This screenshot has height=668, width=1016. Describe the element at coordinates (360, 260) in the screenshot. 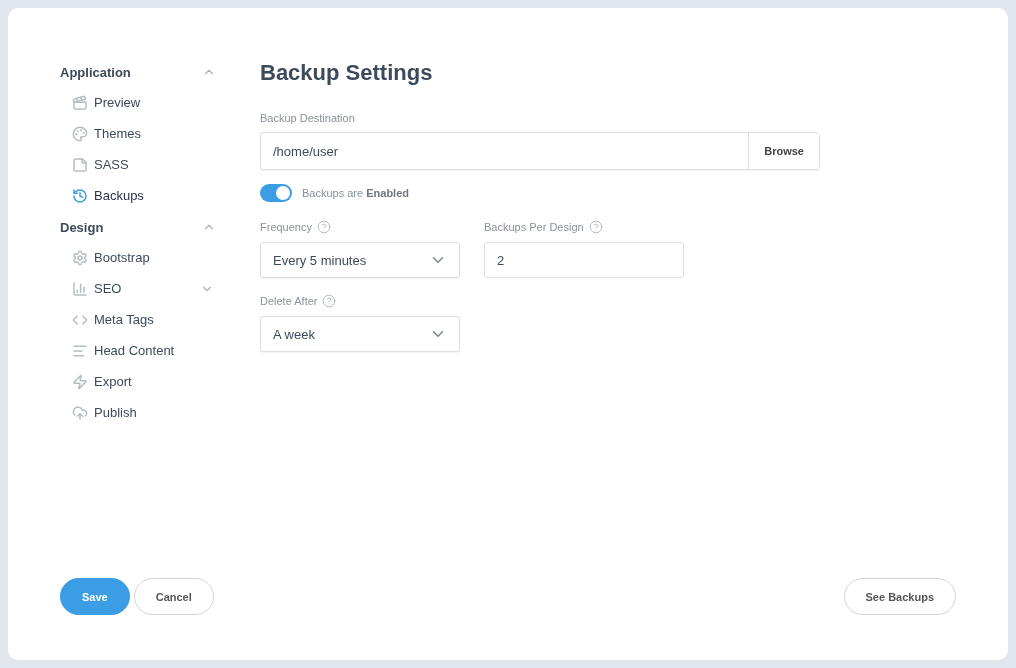

I see `select-field: Every 5 minutes` at that location.